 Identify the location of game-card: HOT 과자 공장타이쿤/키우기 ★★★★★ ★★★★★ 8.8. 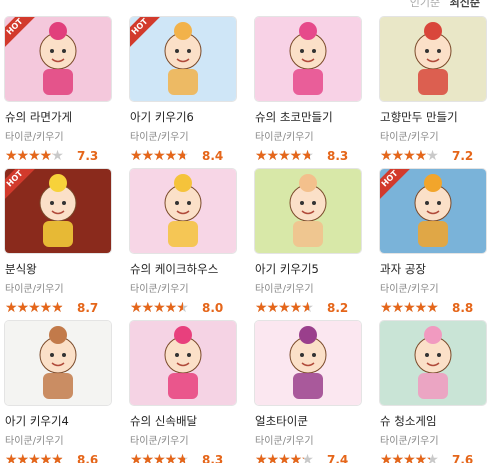
(433, 245).